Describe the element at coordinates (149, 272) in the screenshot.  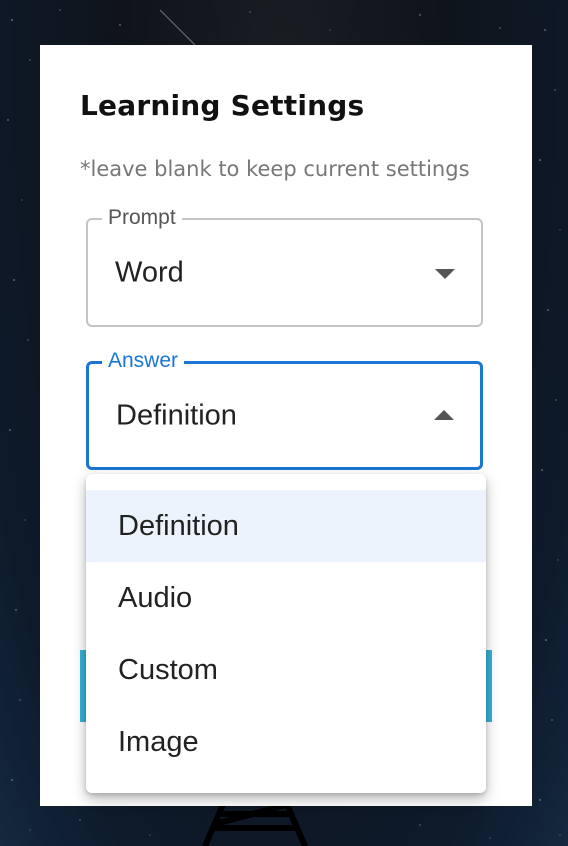
I see `prompt-value: Word` at that location.